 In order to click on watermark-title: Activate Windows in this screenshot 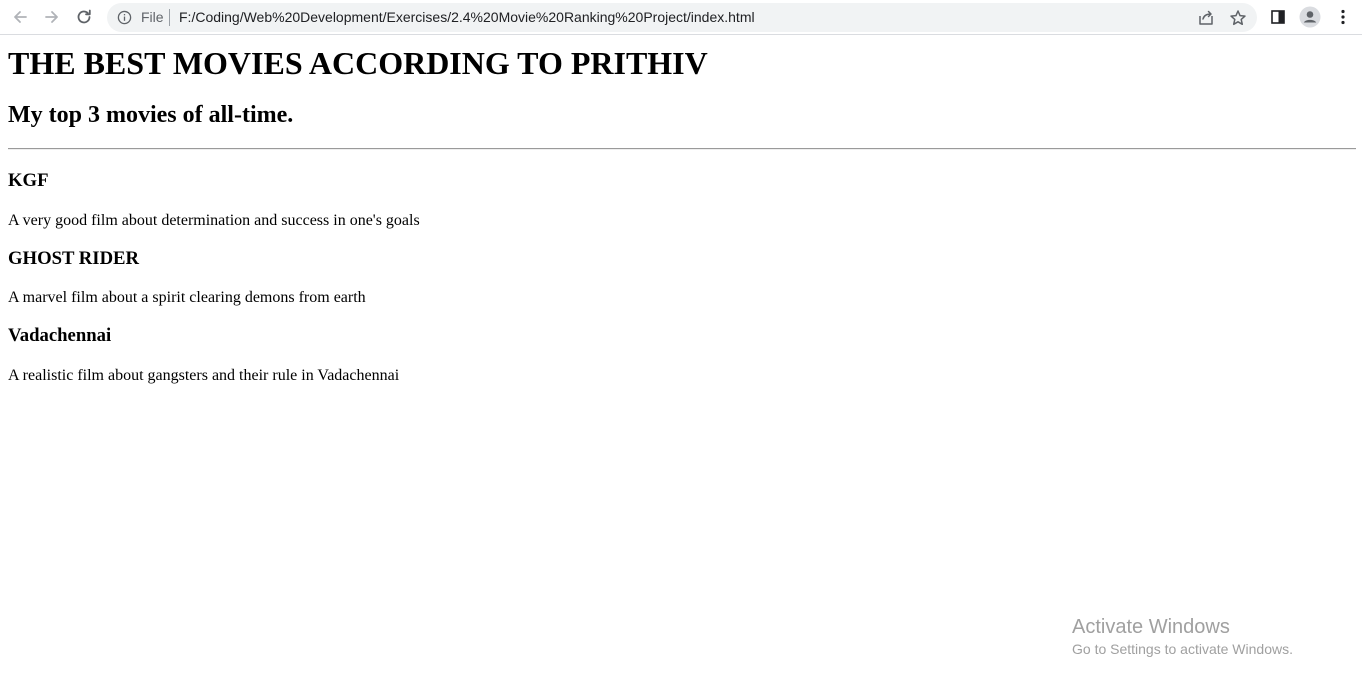, I will do `click(1151, 627)`.